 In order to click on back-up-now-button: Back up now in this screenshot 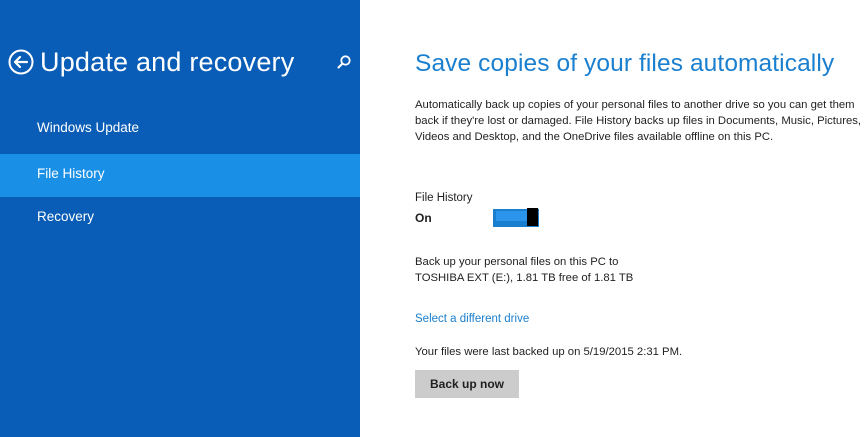, I will do `click(467, 384)`.